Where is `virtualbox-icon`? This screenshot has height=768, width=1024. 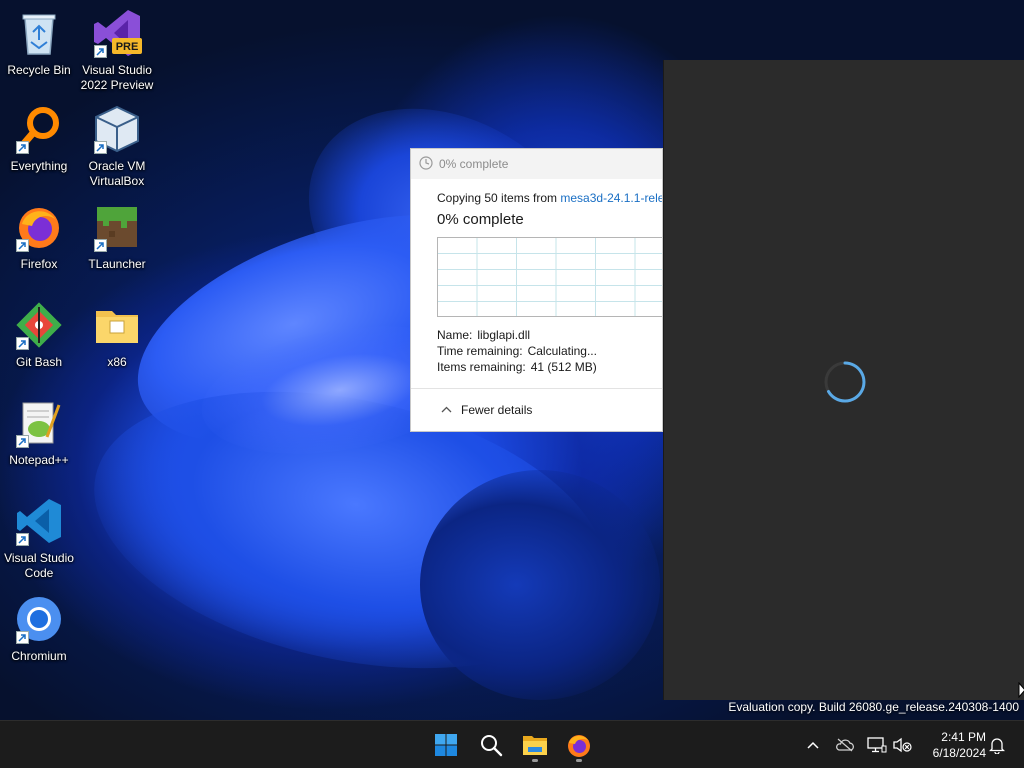 virtualbox-icon is located at coordinates (117, 129).